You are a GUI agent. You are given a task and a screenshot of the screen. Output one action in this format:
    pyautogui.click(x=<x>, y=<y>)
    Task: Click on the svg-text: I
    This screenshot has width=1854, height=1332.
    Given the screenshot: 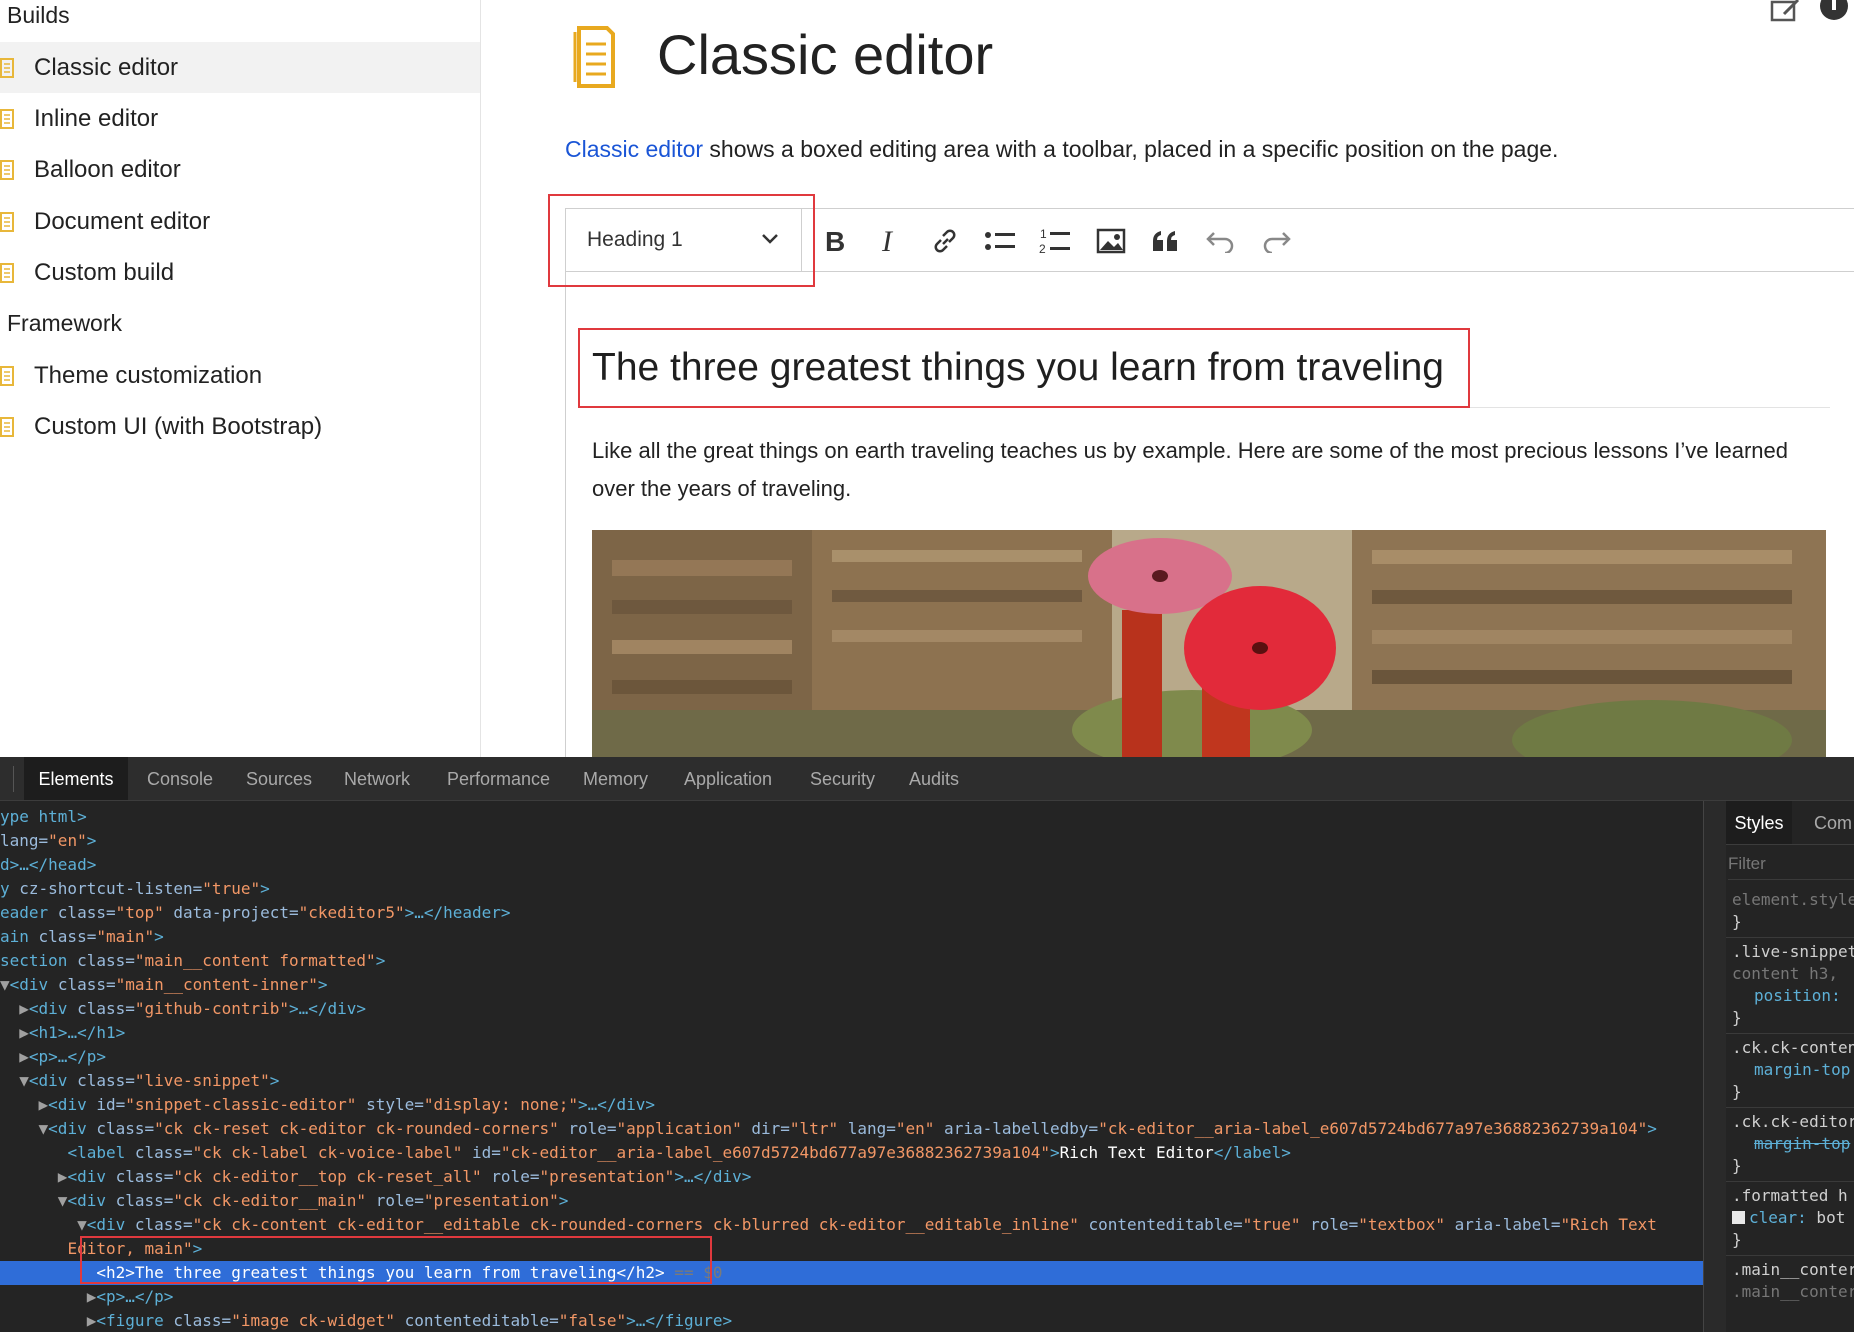 What is the action you would take?
    pyautogui.click(x=887, y=241)
    